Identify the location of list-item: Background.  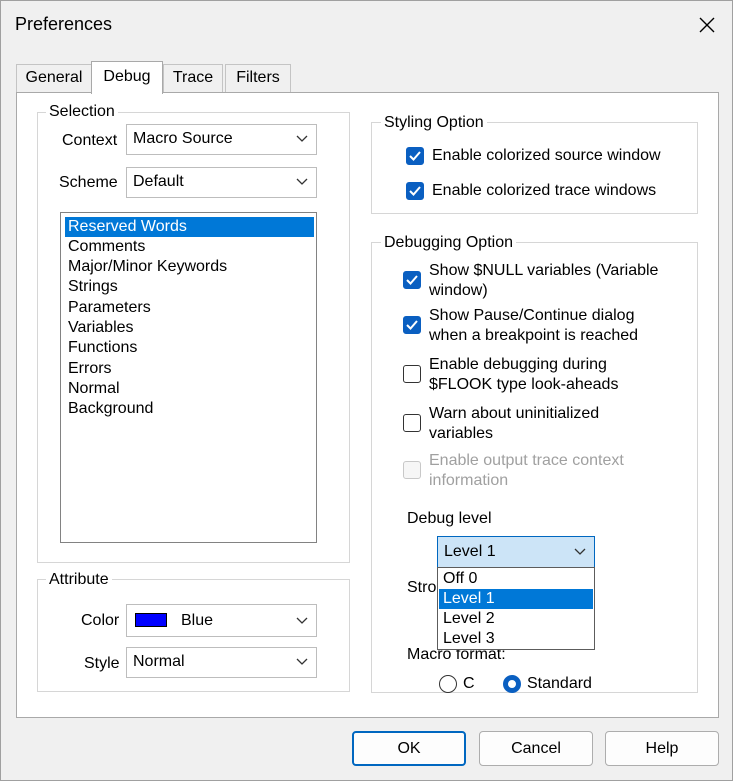
(189, 409).